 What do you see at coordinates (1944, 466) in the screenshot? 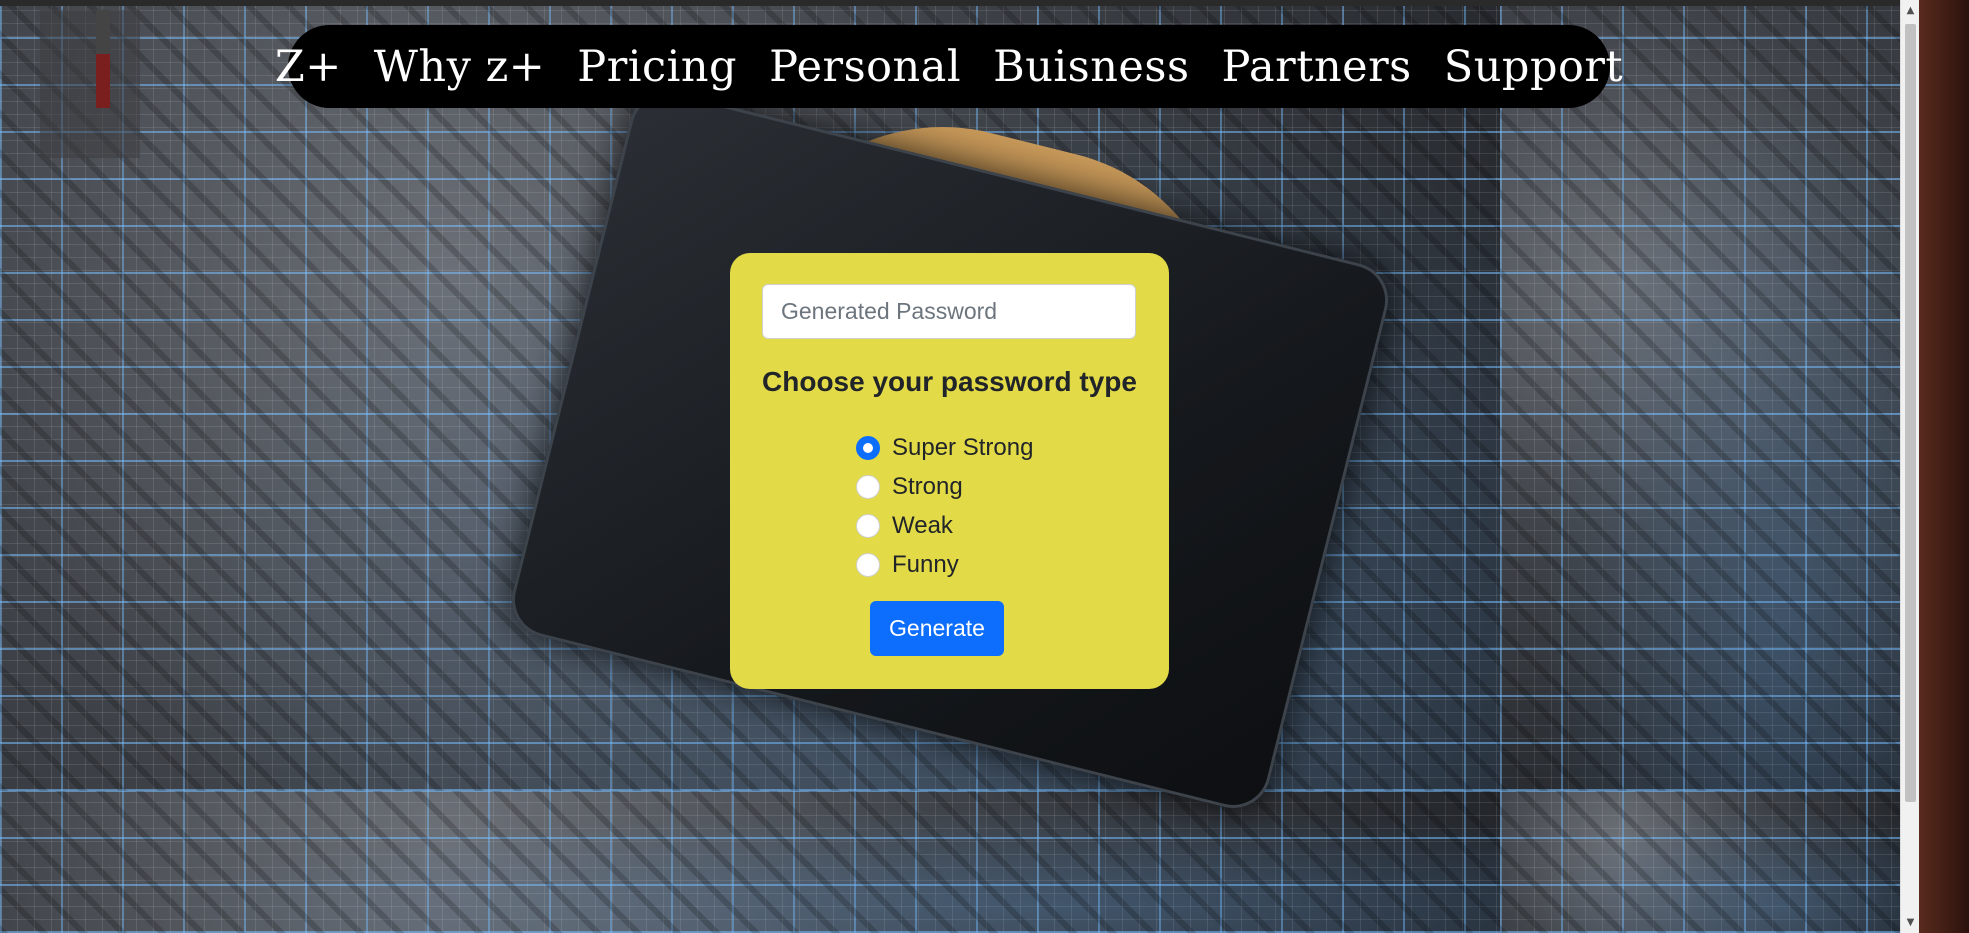
I see `desktop-edge` at bounding box center [1944, 466].